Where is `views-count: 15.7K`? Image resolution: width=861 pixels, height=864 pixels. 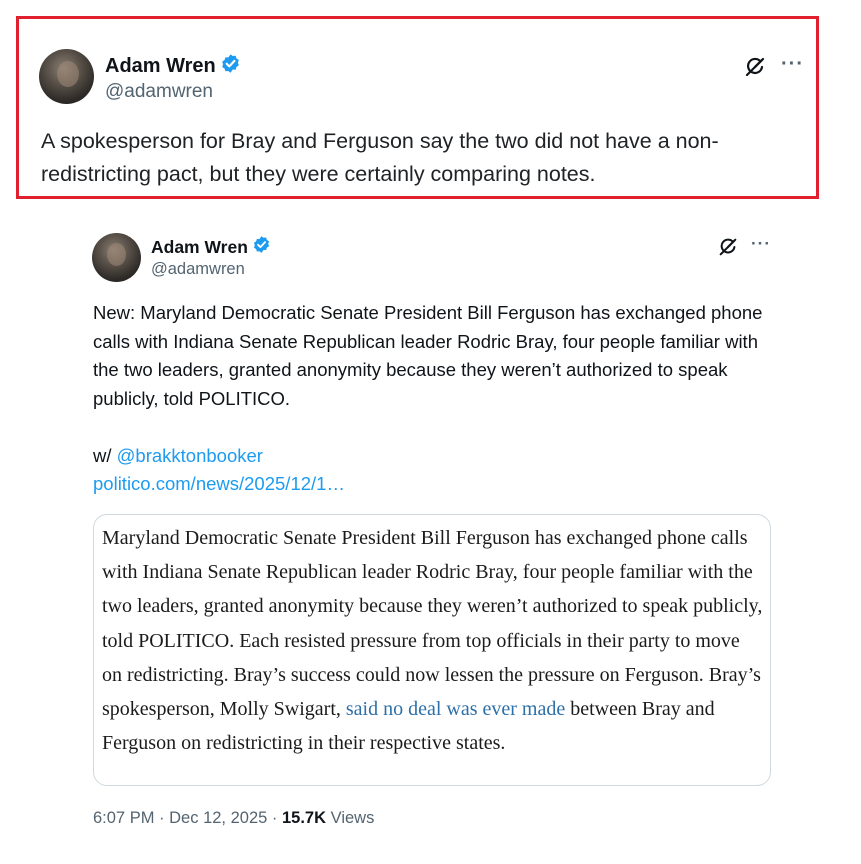
views-count: 15.7K is located at coordinates (304, 818).